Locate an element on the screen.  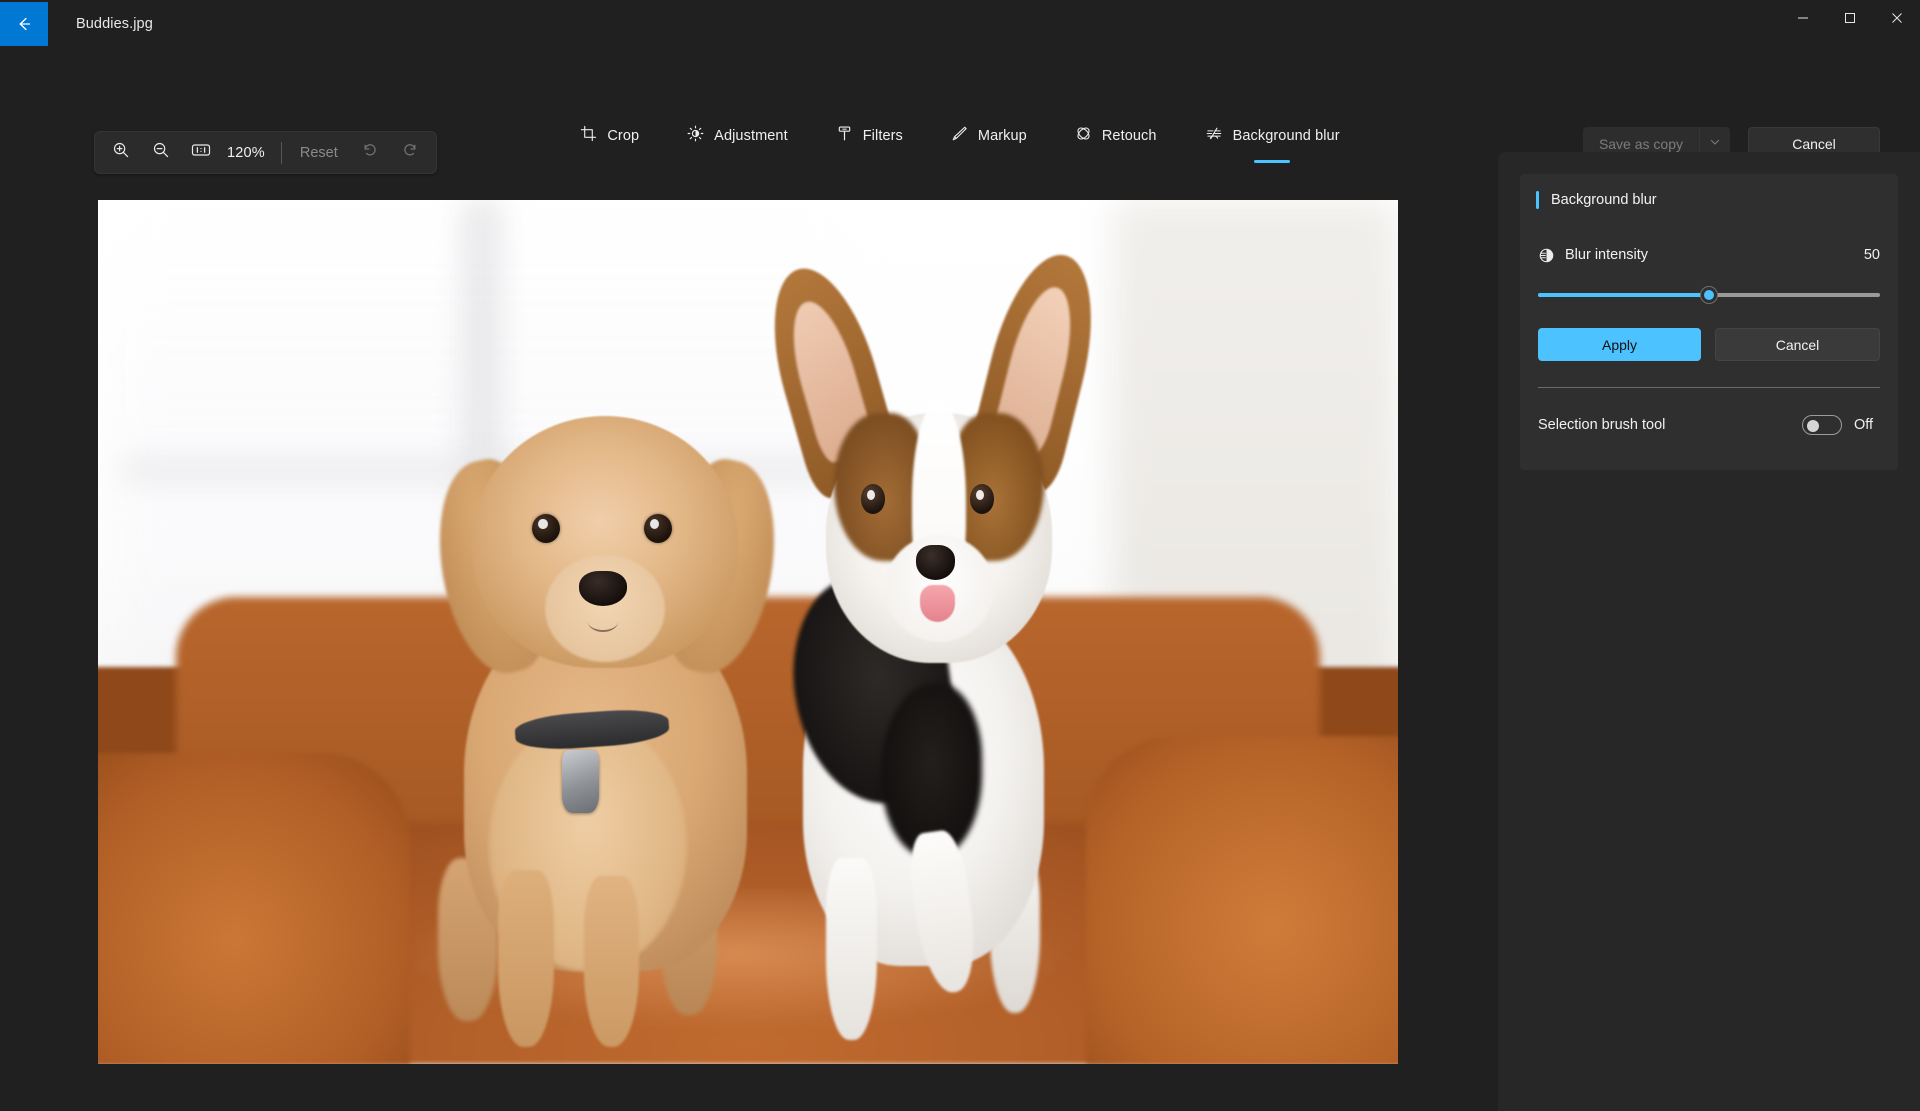
file-name-title: Buddies.jpg is located at coordinates (114, 24).